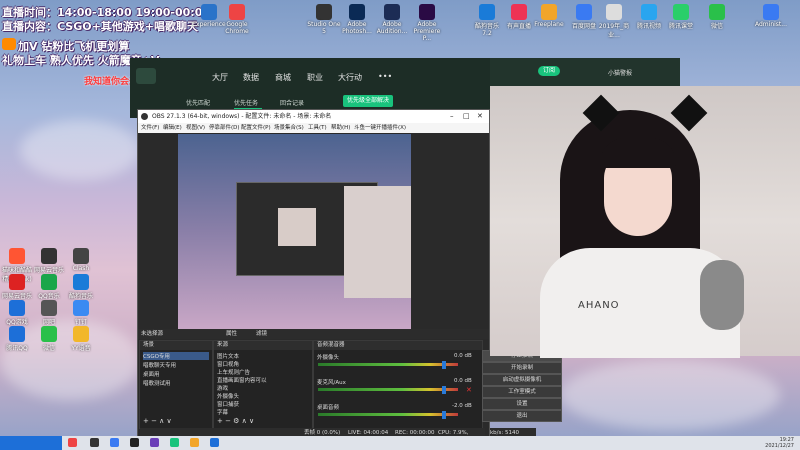  What do you see at coordinates (470, 390) in the screenshot?
I see `speaker-muted-icon: ✕` at bounding box center [470, 390].